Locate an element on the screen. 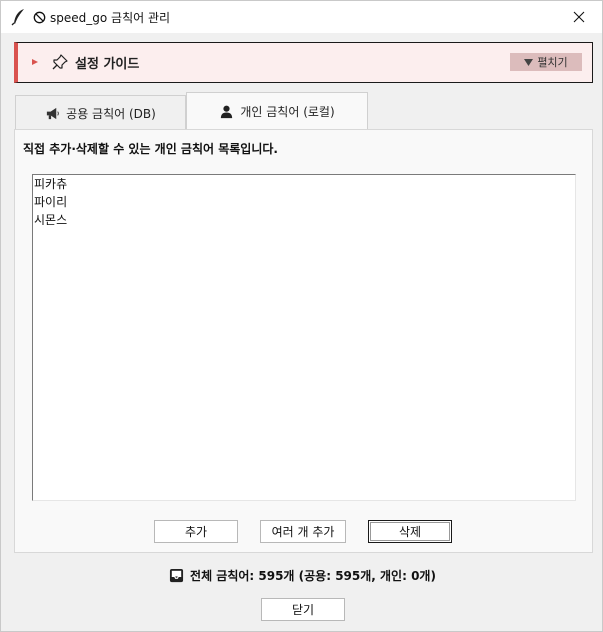 The image size is (603, 632). list-item: 파이리 is located at coordinates (304, 202).